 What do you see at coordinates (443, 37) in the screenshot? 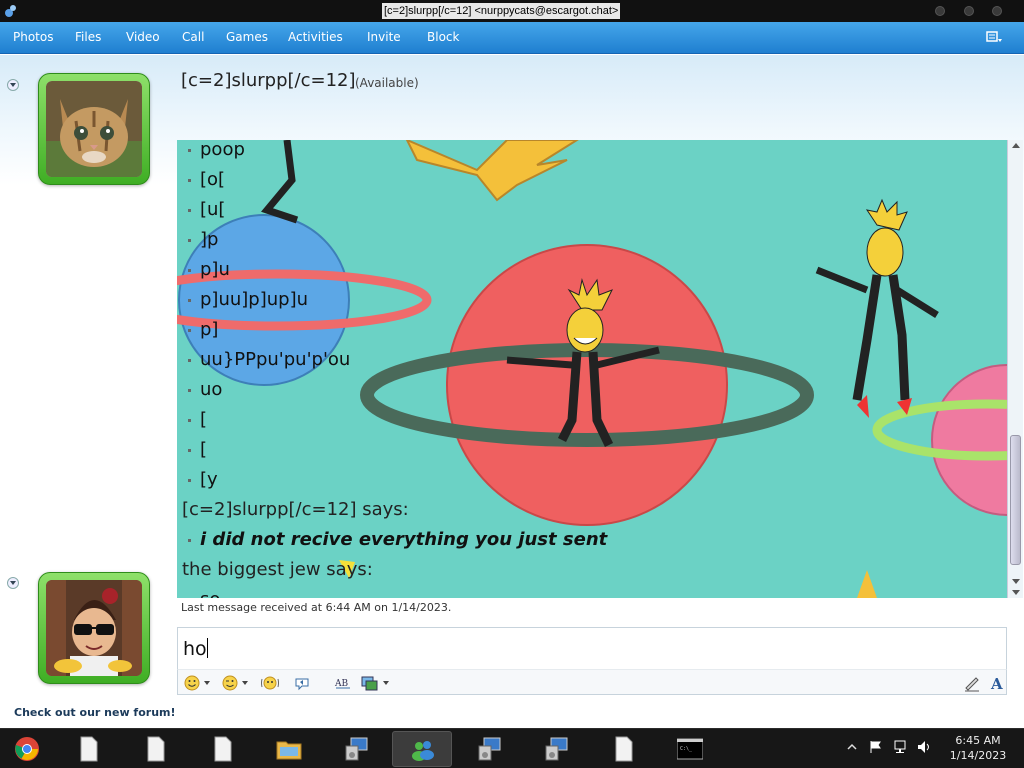
I see `menu-block: Block` at bounding box center [443, 37].